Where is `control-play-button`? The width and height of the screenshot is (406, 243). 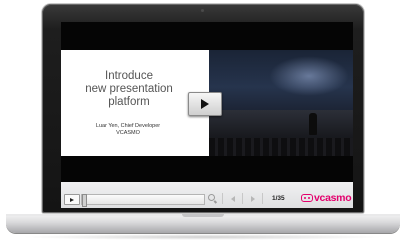 control-play-button is located at coordinates (72, 199).